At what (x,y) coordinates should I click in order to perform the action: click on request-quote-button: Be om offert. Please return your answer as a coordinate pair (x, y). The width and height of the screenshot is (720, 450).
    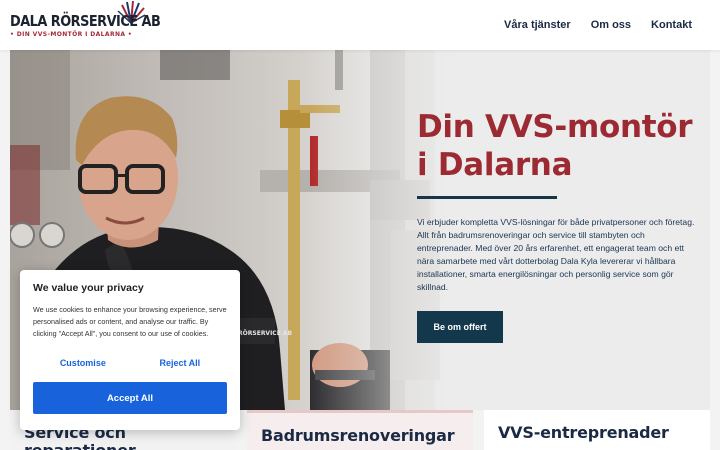
    Looking at the image, I should click on (460, 327).